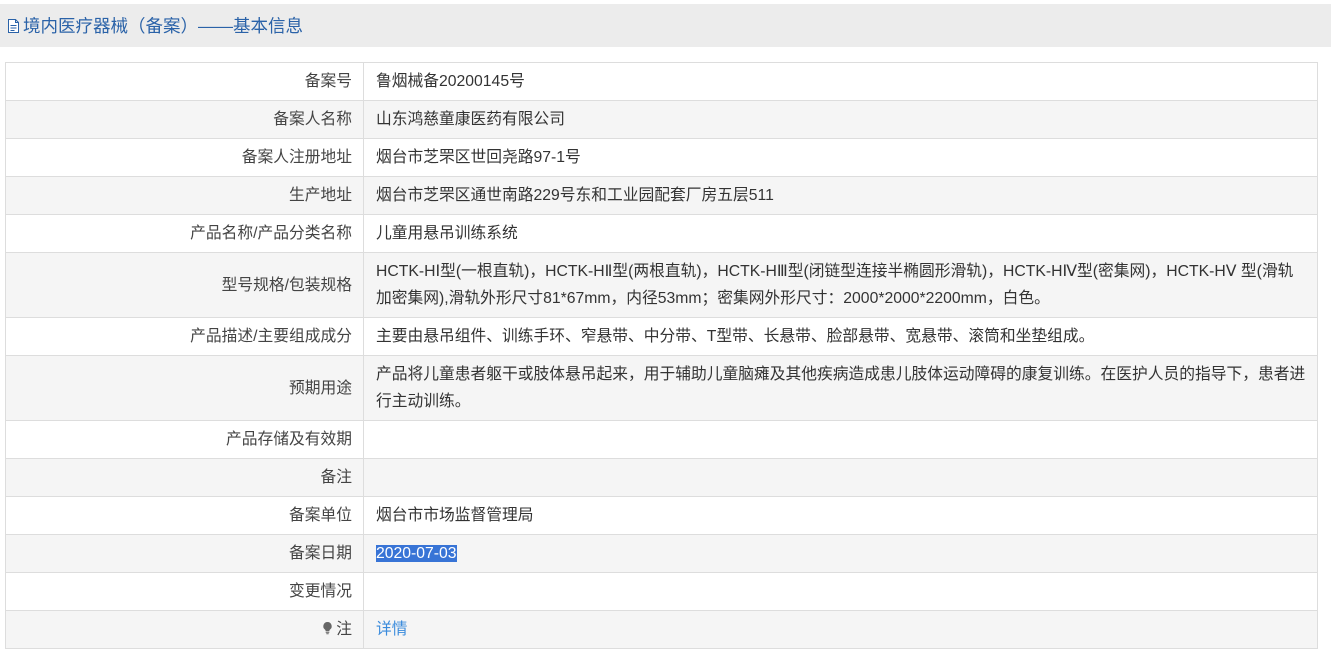 The image size is (1331, 665). I want to click on filing-date-label: 备案日期, so click(184, 553).